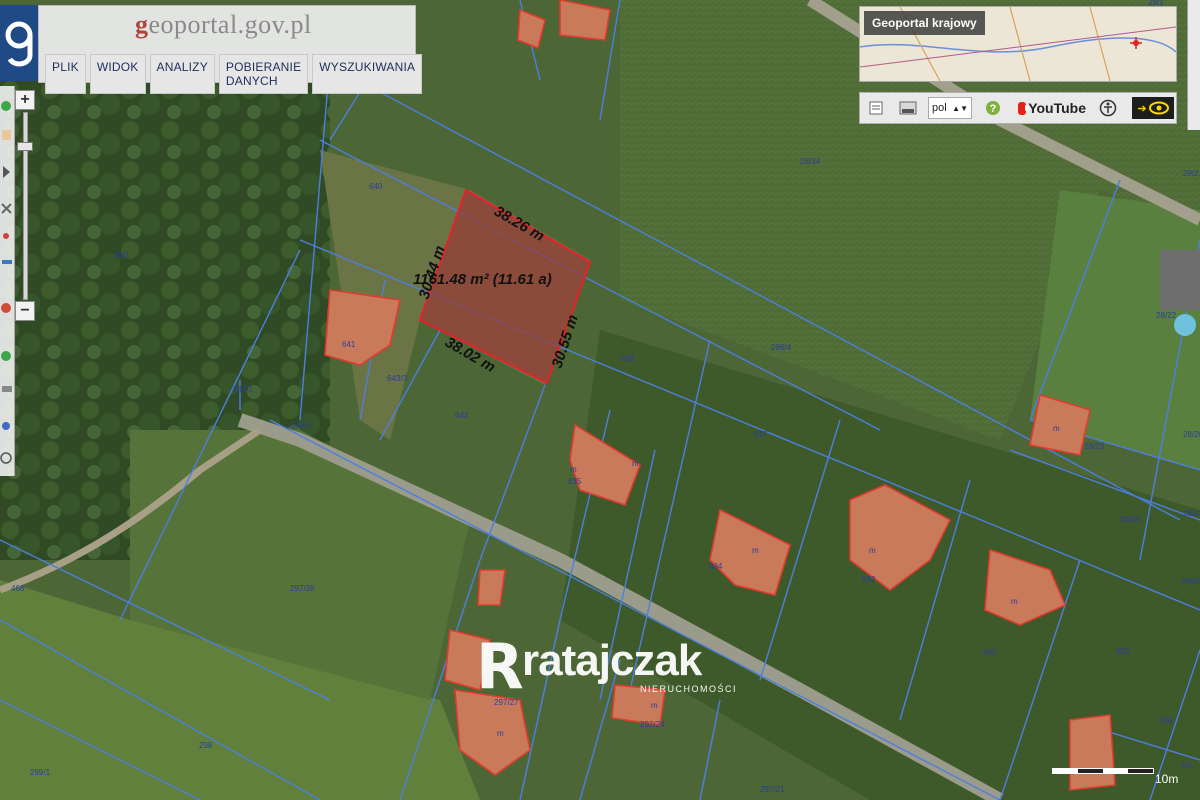 Image resolution: width=1200 pixels, height=800 pixels. What do you see at coordinates (1018, 44) in the screenshot?
I see `overview-minimap: Geoportal krajowy` at bounding box center [1018, 44].